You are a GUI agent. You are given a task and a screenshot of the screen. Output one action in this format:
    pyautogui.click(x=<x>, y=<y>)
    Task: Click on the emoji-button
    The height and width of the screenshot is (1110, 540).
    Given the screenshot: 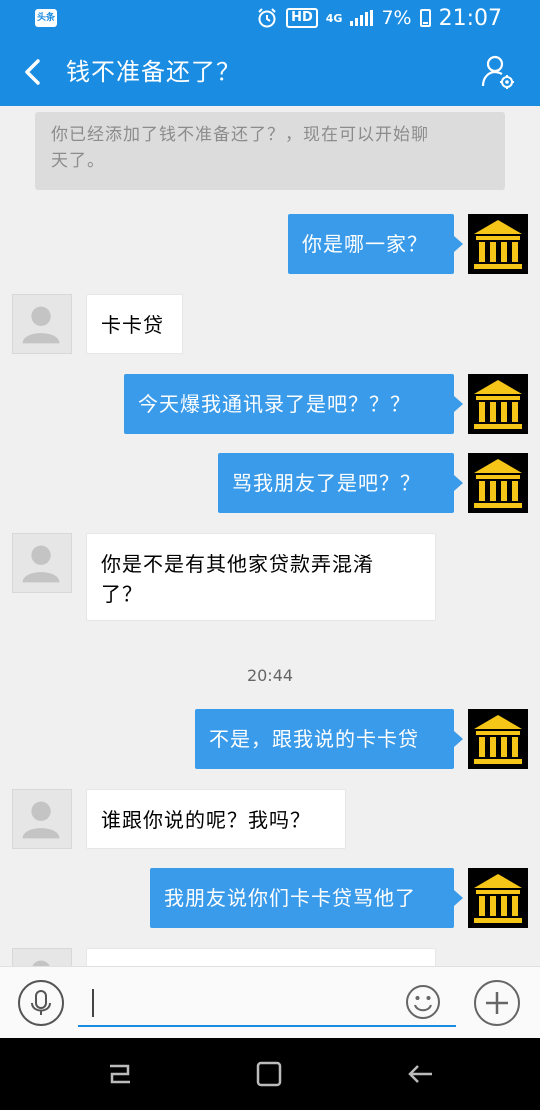 What is the action you would take?
    pyautogui.click(x=423, y=1002)
    